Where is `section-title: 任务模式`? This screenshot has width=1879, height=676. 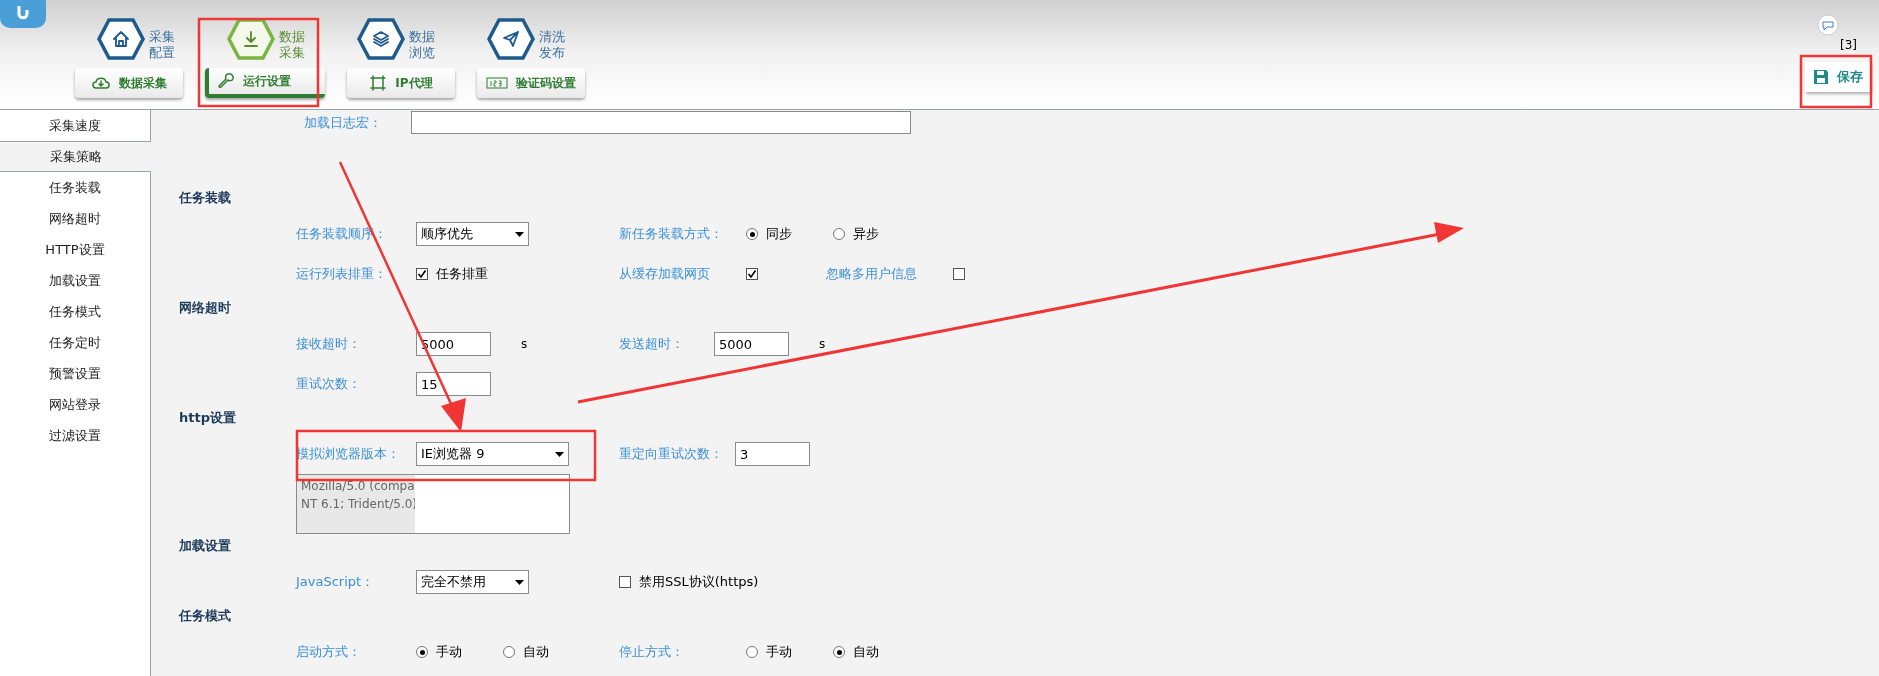
section-title: 任务模式 is located at coordinates (205, 616).